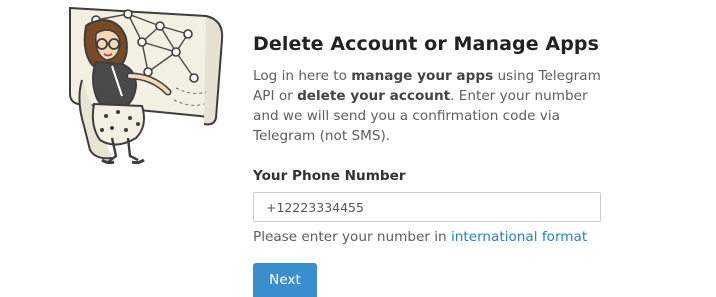  Describe the element at coordinates (352, 237) in the screenshot. I see `hint-text: Please enter your number in` at that location.